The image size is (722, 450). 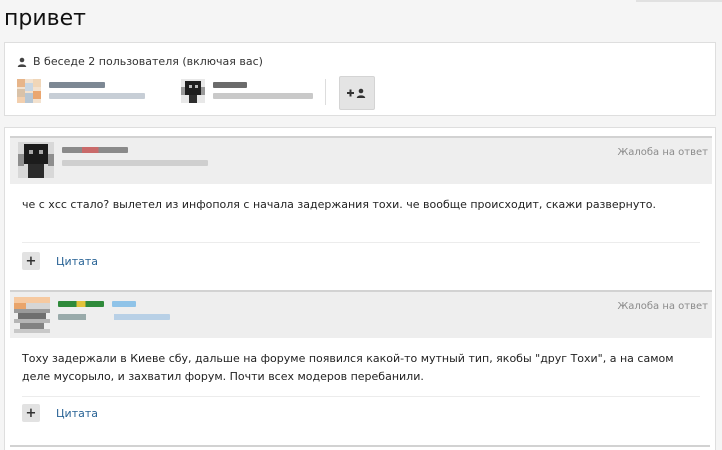 What do you see at coordinates (679, 1) in the screenshot?
I see `top-bar-edge` at bounding box center [679, 1].